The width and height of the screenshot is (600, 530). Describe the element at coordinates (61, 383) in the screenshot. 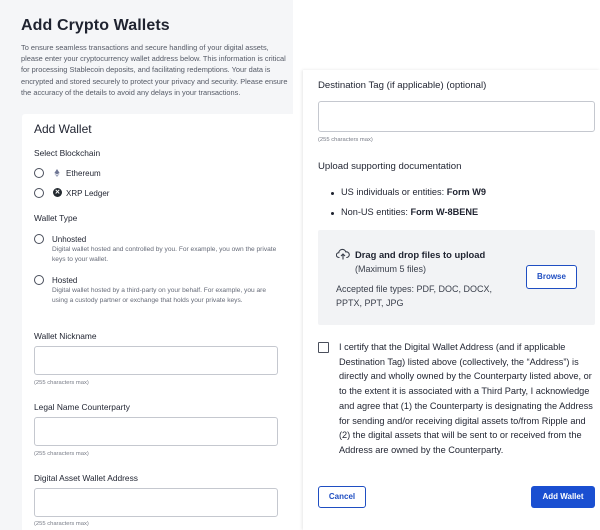

I see `nickname-hint: (255 characters max)` at that location.